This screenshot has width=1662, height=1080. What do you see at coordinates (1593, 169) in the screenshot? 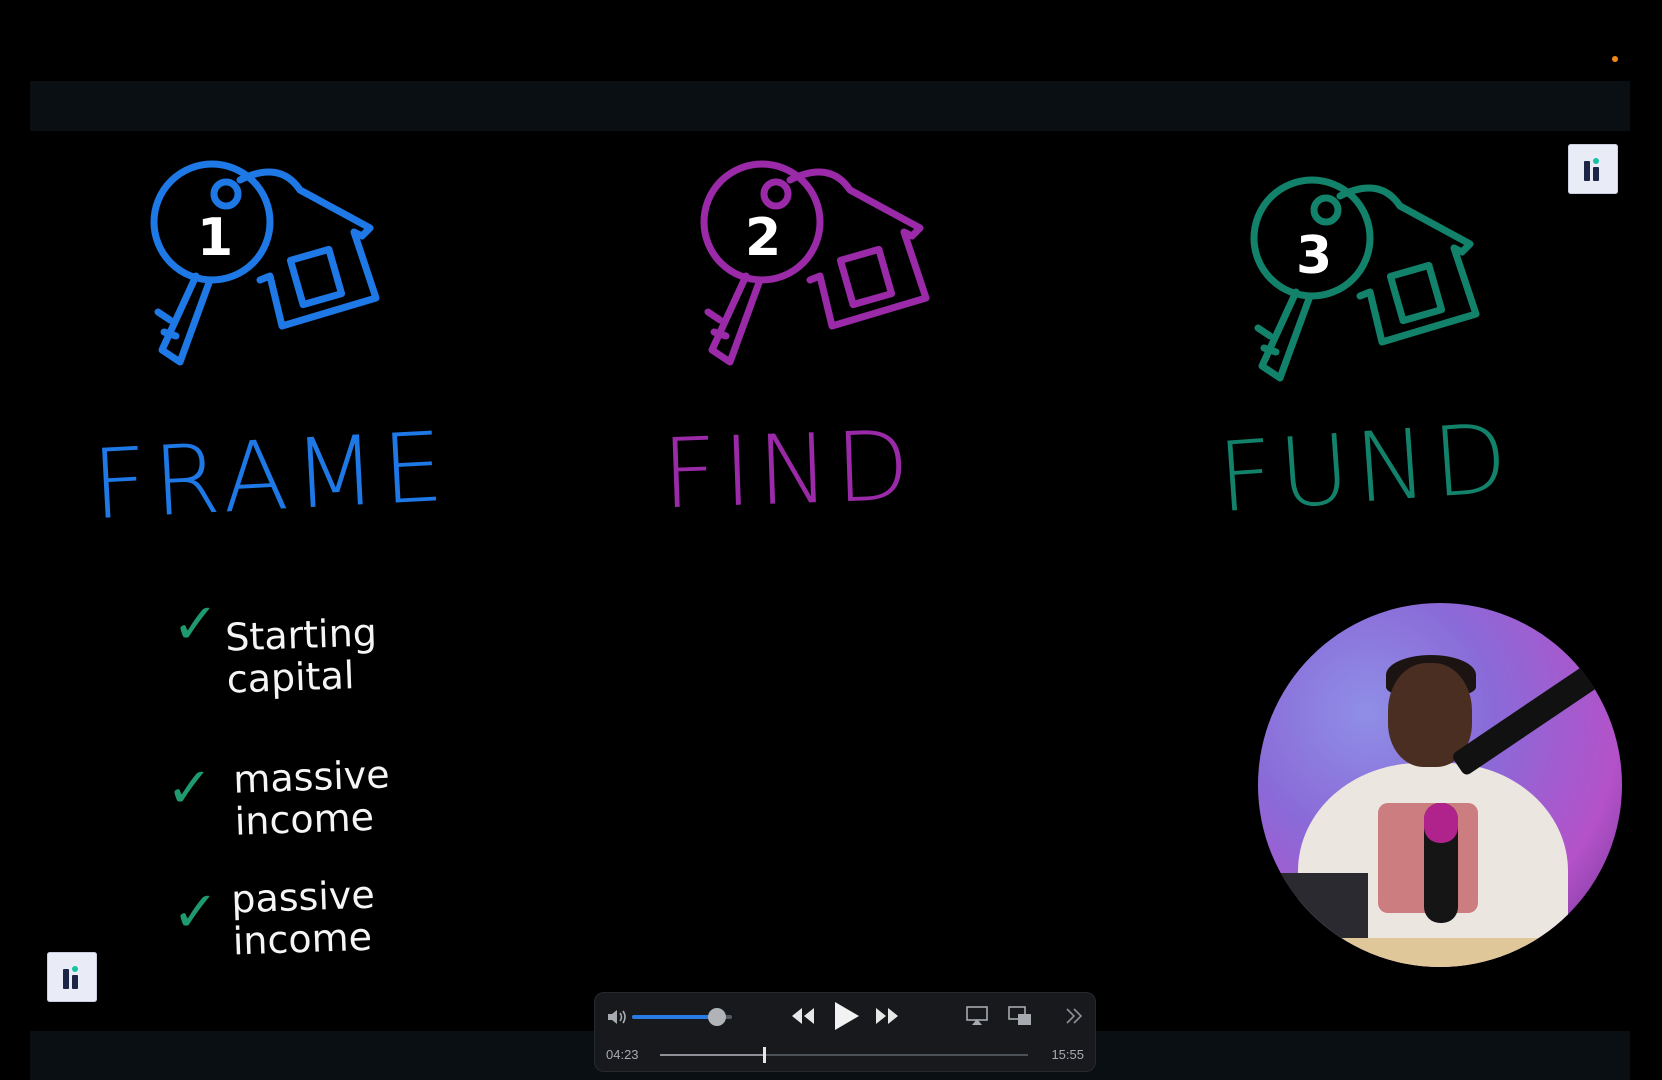
I see `brand-logo-top-right` at bounding box center [1593, 169].